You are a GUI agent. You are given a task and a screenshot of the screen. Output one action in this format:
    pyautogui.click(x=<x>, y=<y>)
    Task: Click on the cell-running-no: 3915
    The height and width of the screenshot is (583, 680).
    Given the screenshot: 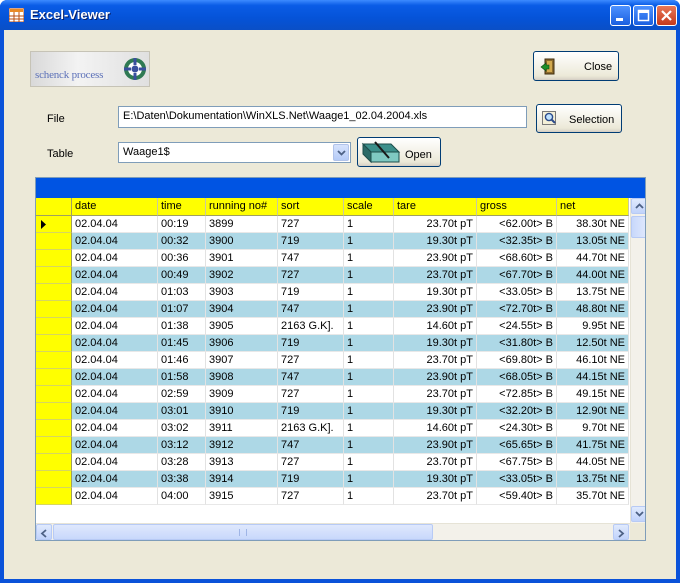 What is the action you would take?
    pyautogui.click(x=242, y=496)
    